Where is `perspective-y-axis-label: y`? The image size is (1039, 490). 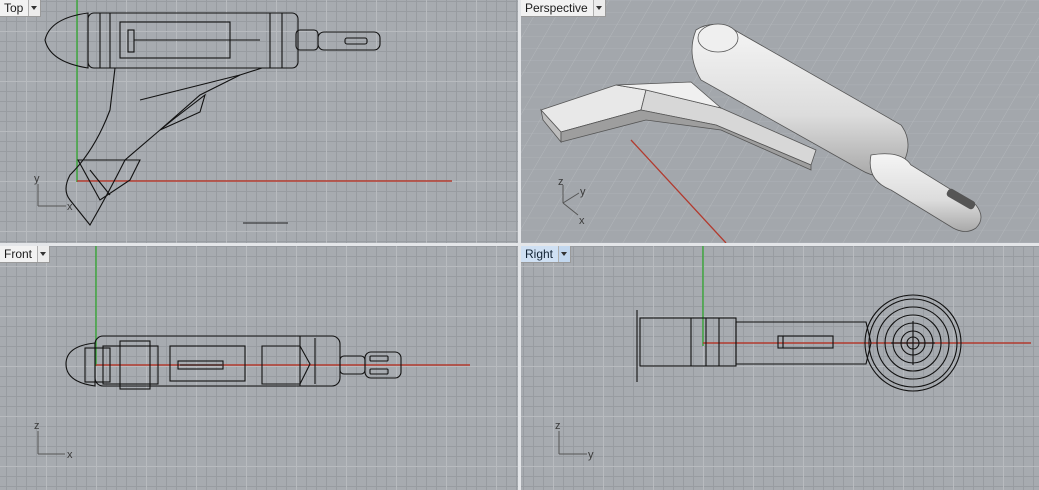
perspective-y-axis-label: y is located at coordinates (583, 192).